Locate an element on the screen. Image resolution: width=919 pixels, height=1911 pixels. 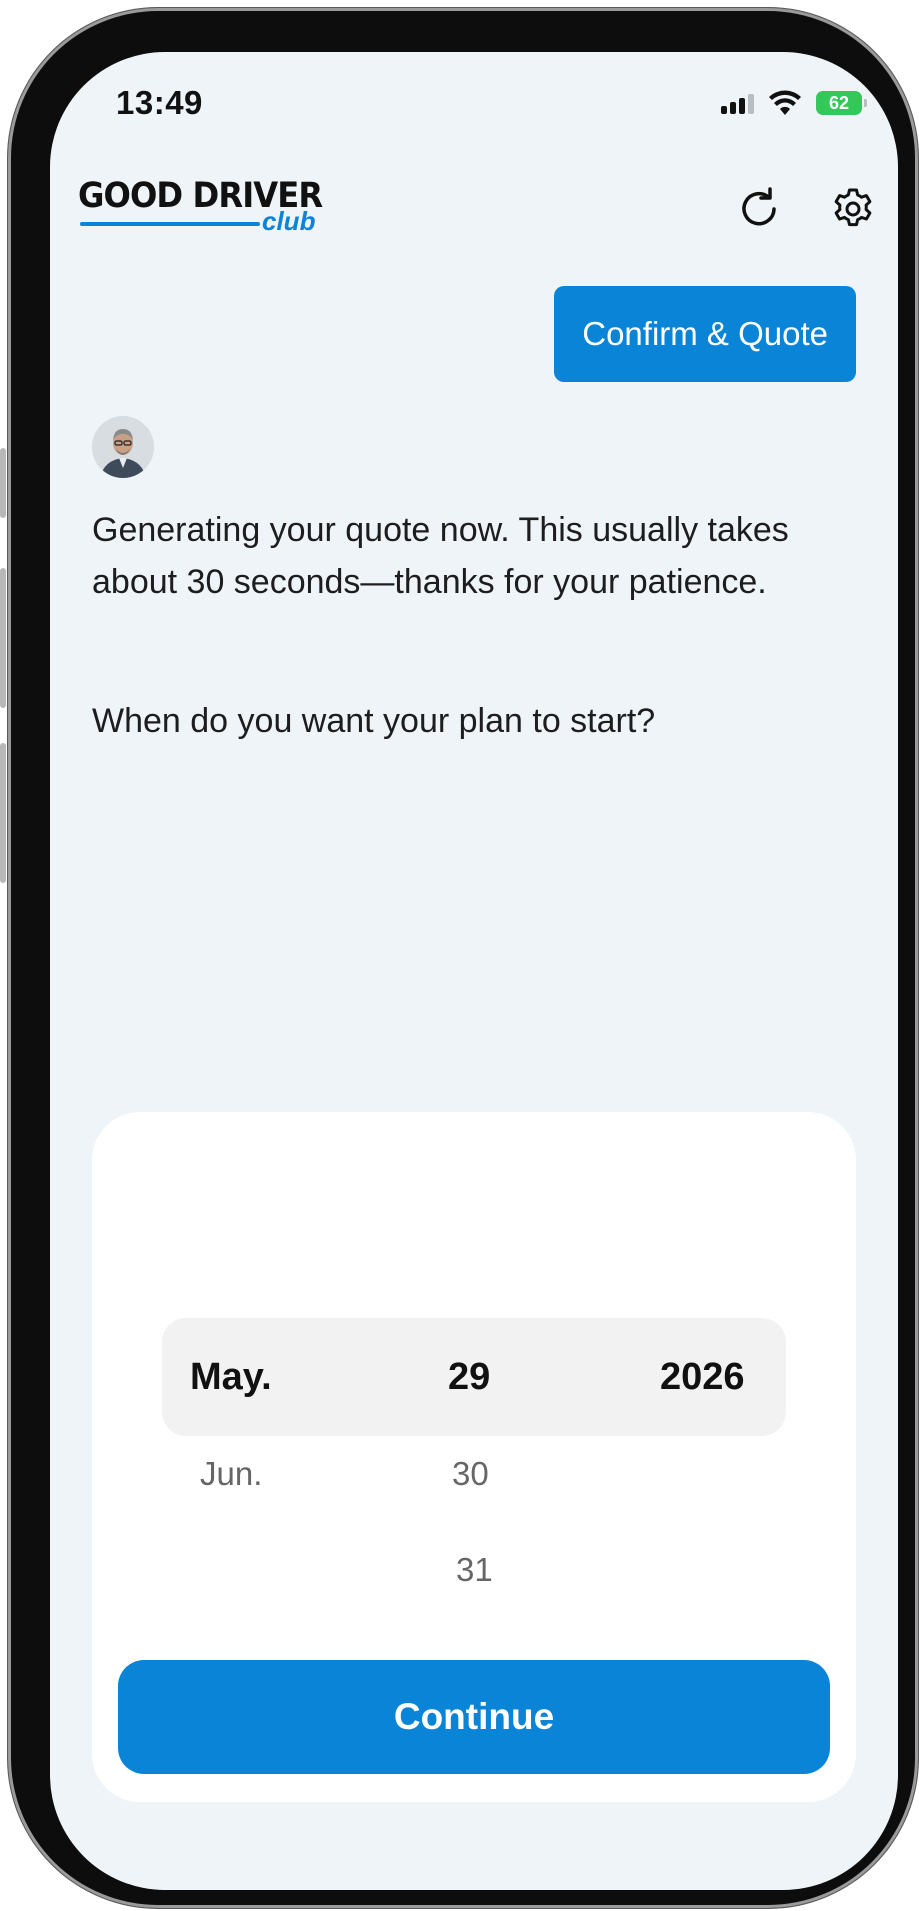
status-icons: 62 is located at coordinates (794, 103).